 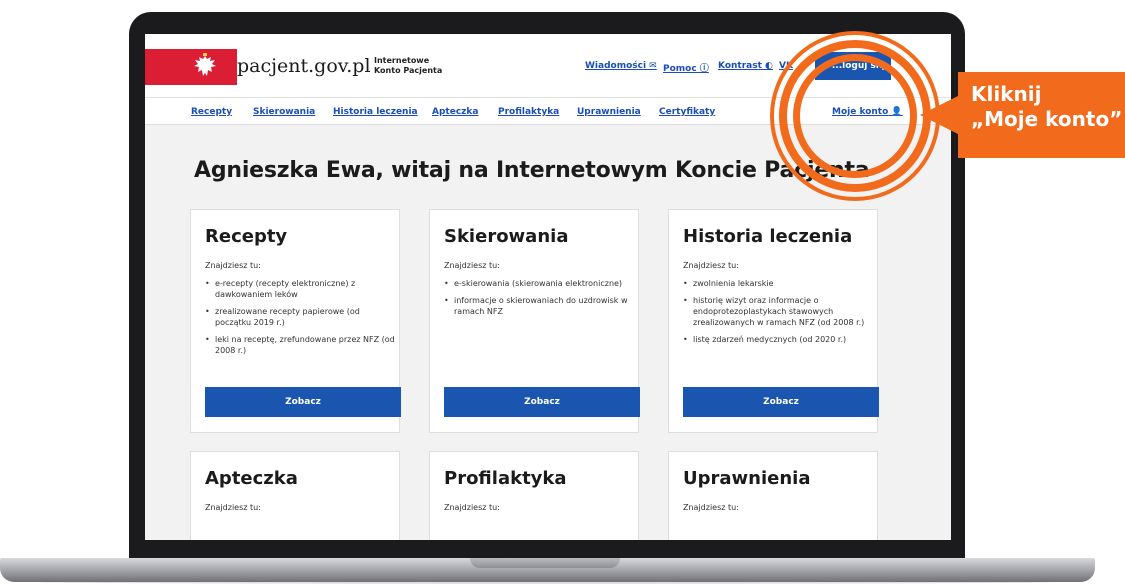 What do you see at coordinates (375, 112) in the screenshot?
I see `nav-item-historia-leczenia: Historia leczenia` at bounding box center [375, 112].